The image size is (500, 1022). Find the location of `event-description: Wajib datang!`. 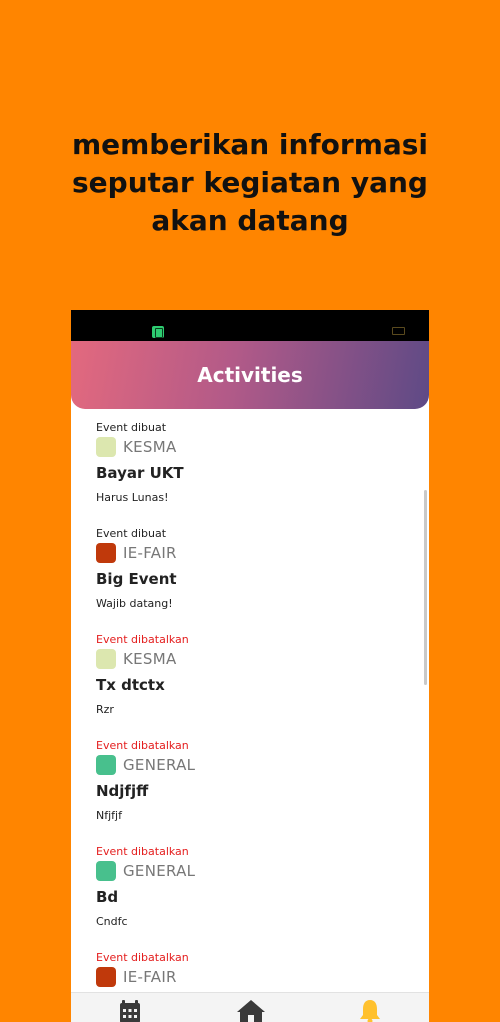

event-description: Wajib datang! is located at coordinates (134, 603).